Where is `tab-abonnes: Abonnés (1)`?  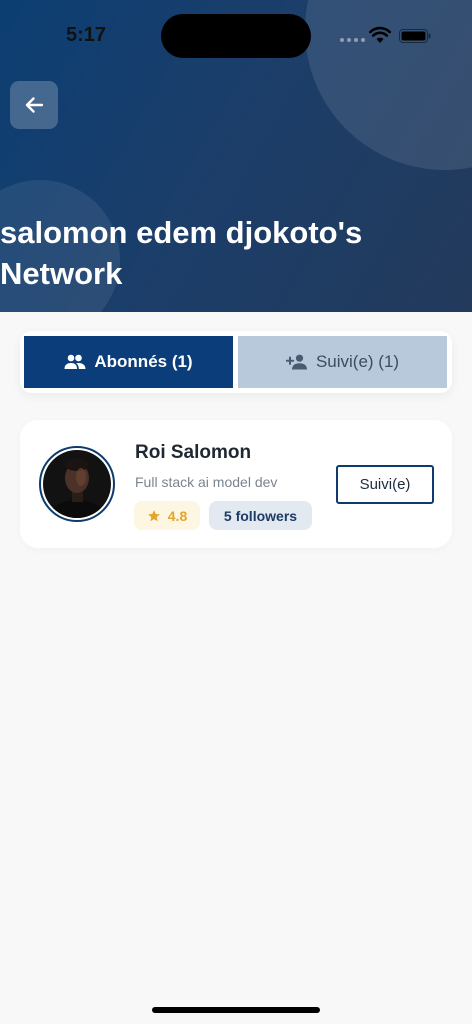
tab-abonnes: Abonnés (1) is located at coordinates (128, 362).